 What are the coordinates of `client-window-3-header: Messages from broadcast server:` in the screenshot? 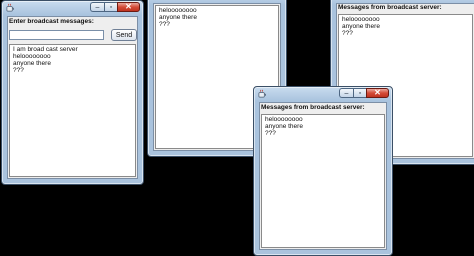 It's located at (313, 107).